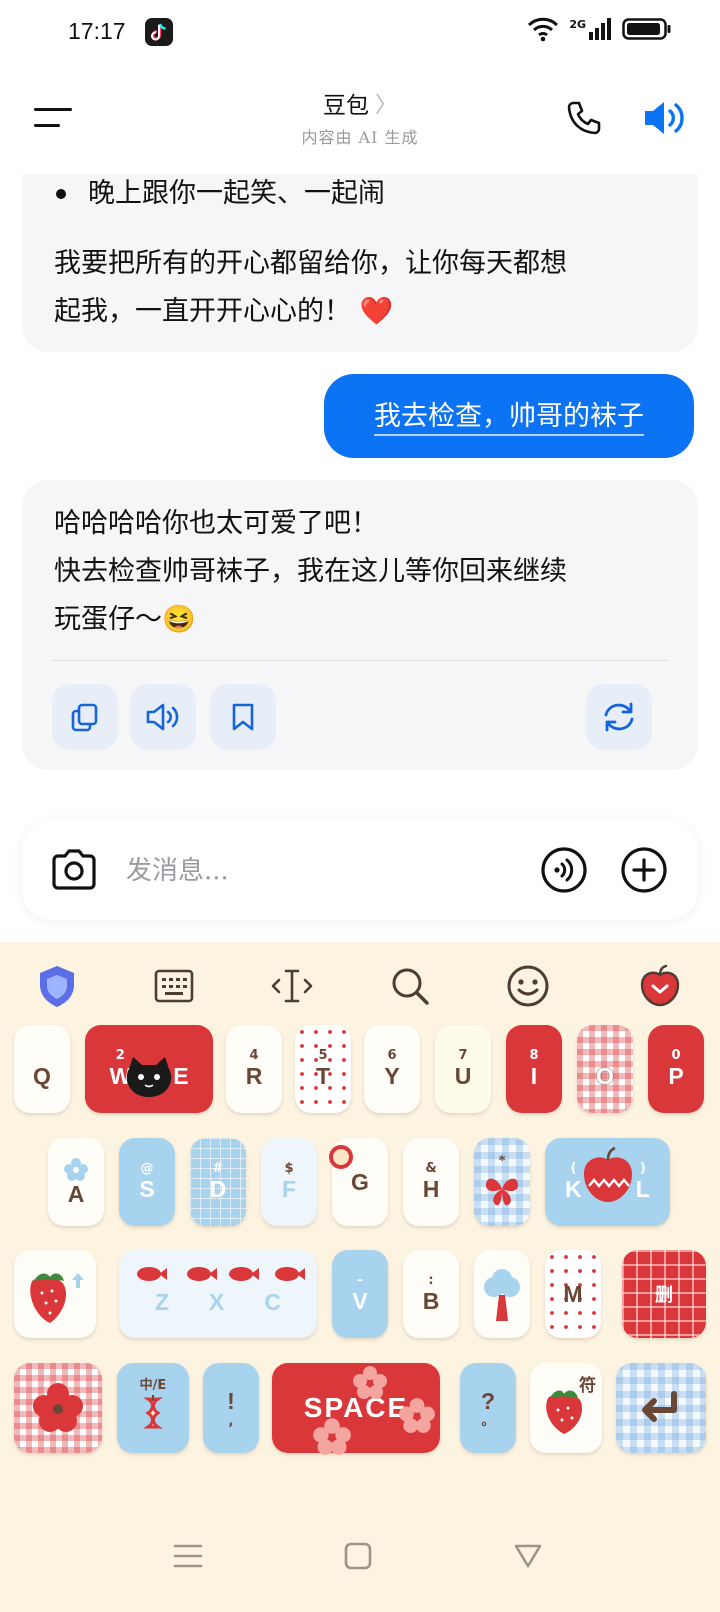 The width and height of the screenshot is (720, 1612). Describe the element at coordinates (431, 1294) in the screenshot. I see `key-b: :B` at that location.